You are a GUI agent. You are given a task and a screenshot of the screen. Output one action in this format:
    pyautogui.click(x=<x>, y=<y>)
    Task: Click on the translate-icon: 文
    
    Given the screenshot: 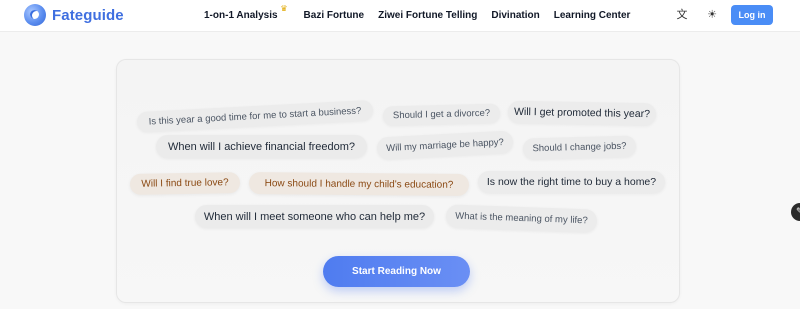 What is the action you would take?
    pyautogui.click(x=682, y=15)
    